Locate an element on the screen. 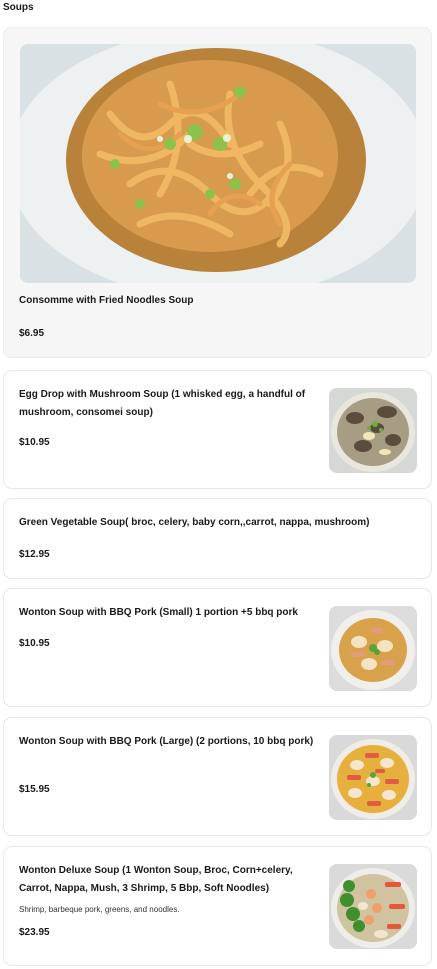 The image size is (437, 969). item-price: $15.95 is located at coordinates (34, 789).